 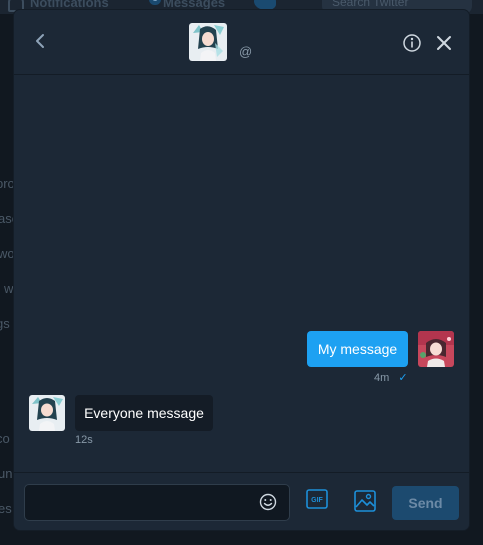 What do you see at coordinates (47, 413) in the screenshot?
I see `recipient-message-avatar` at bounding box center [47, 413].